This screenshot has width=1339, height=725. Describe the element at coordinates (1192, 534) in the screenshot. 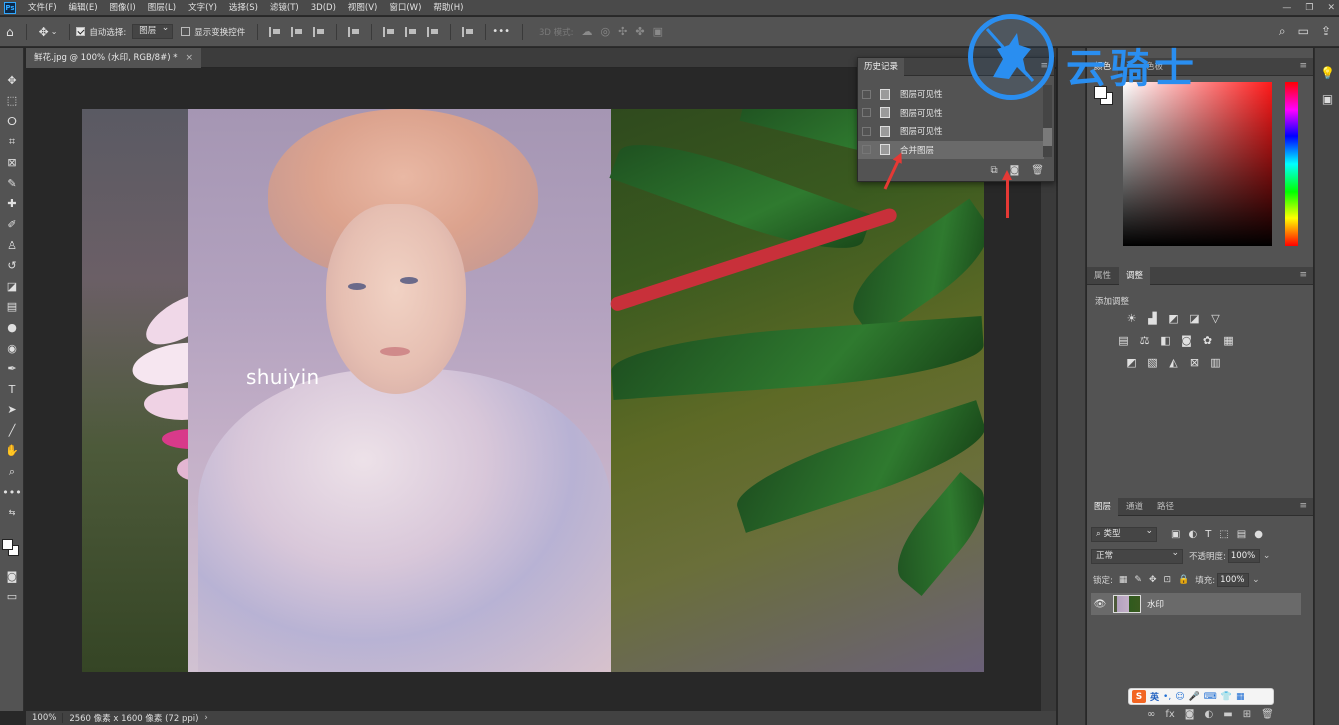

I see `adjustment-filter-icon: ◐` at that location.